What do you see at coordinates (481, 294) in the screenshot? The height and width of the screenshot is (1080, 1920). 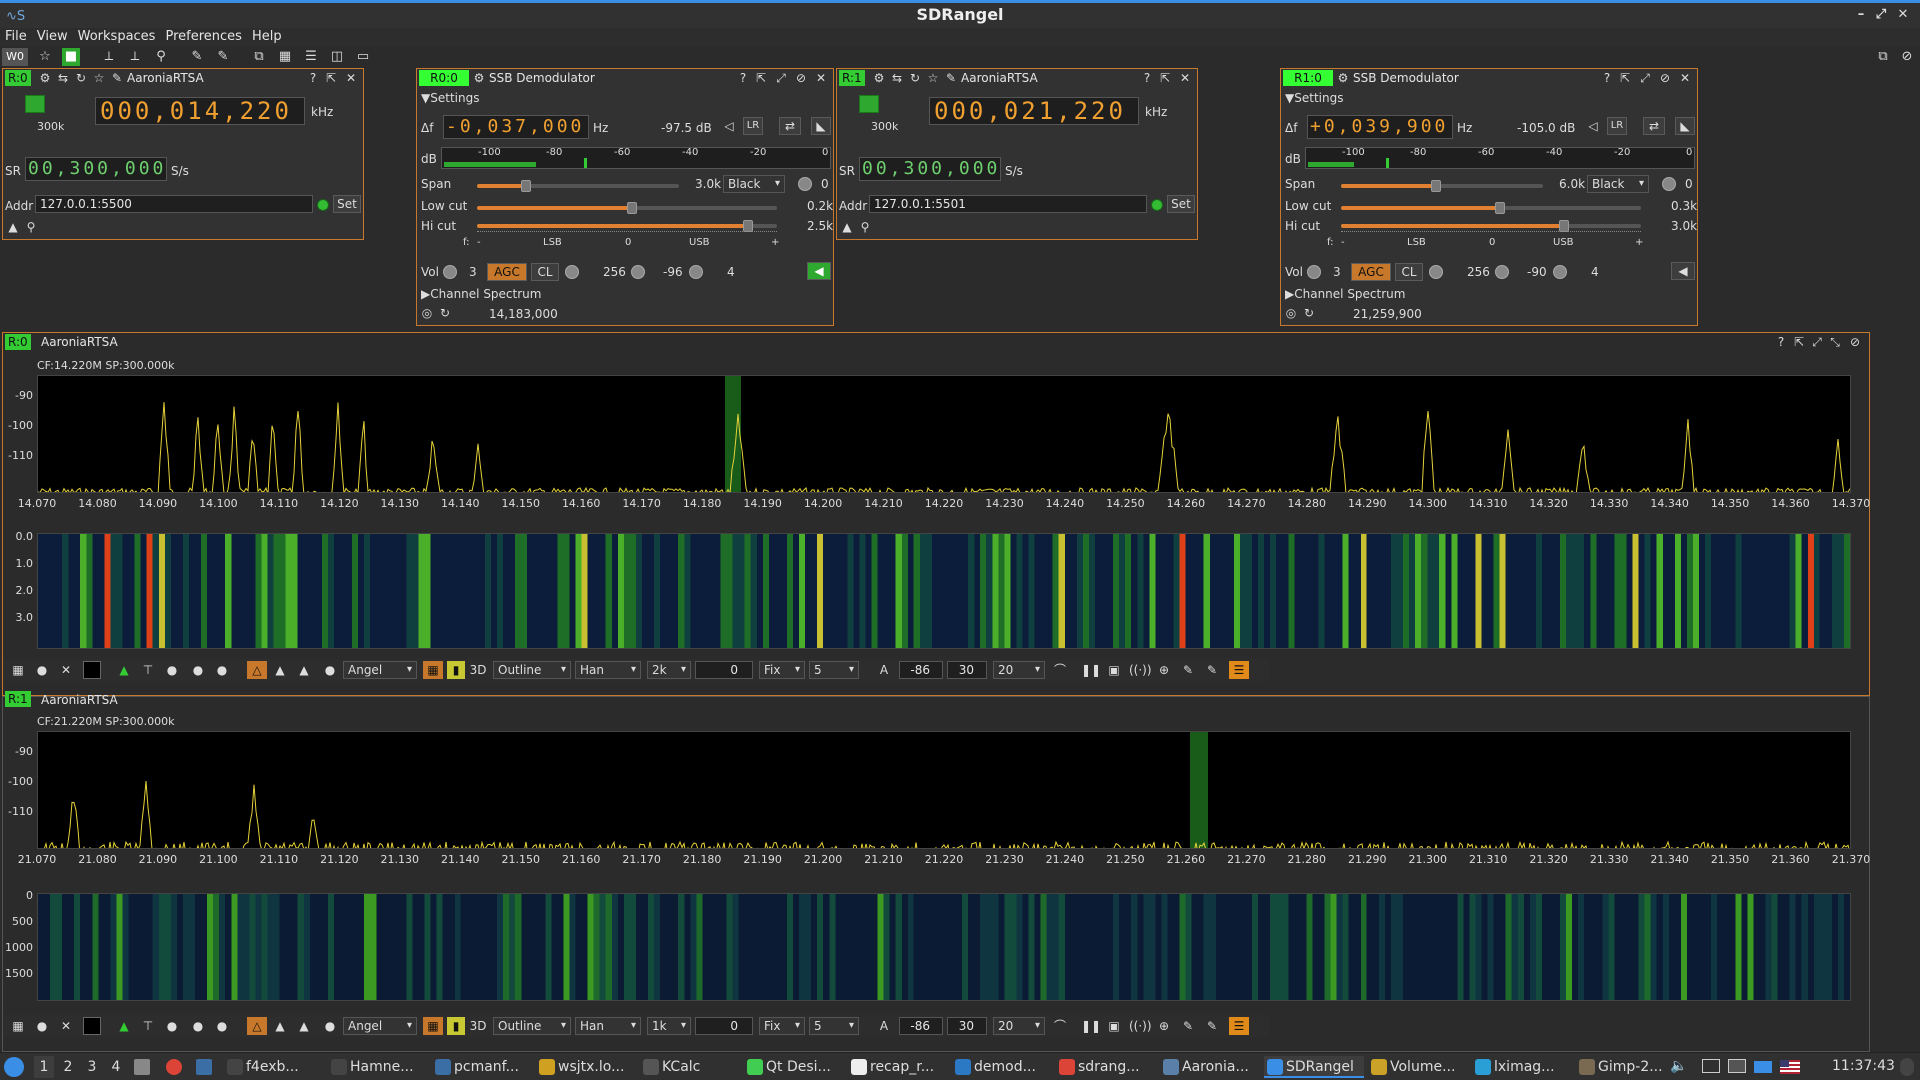 I see `channel-spectrum-toggle: ▶Channel Spectrum` at bounding box center [481, 294].